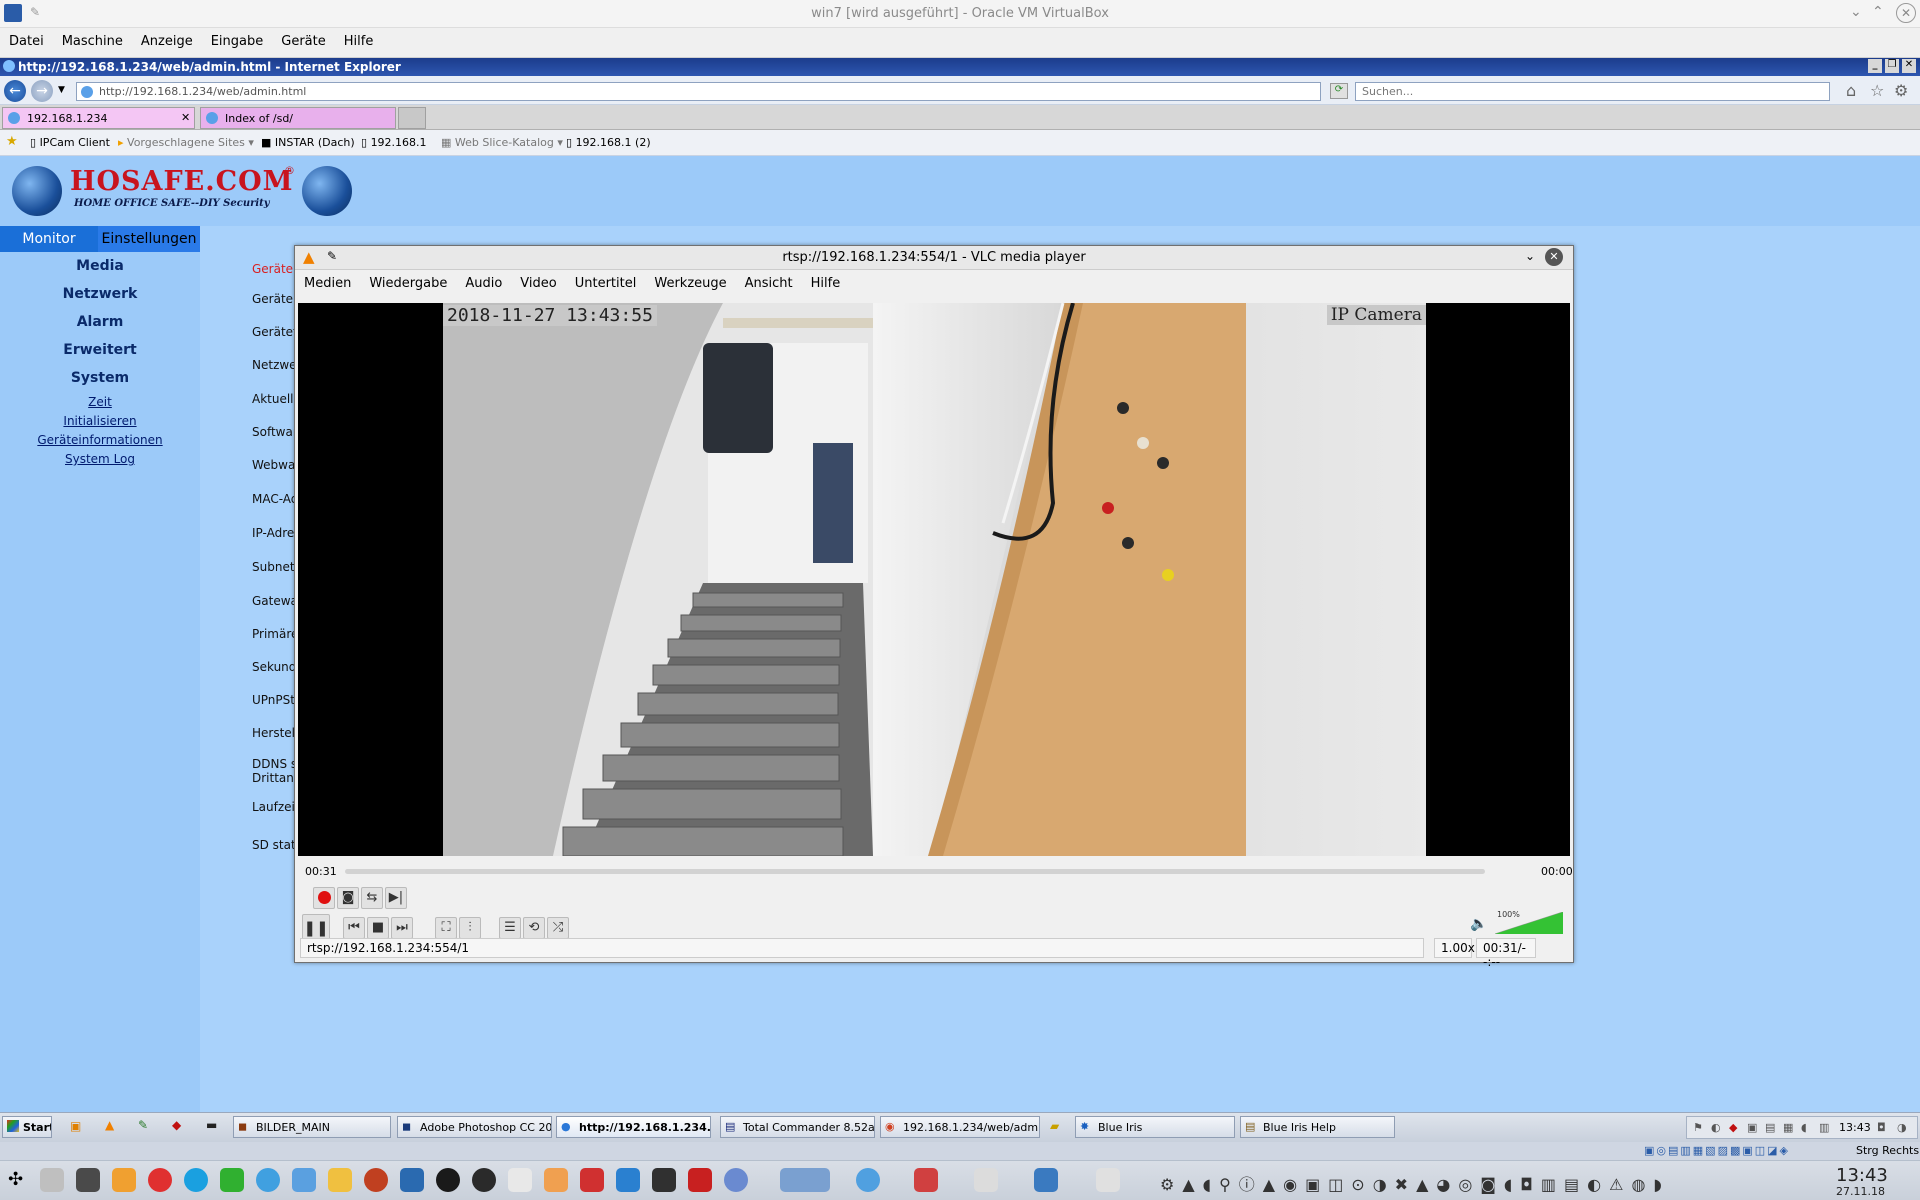 The height and width of the screenshot is (1200, 1920). Describe the element at coordinates (100, 378) in the screenshot. I see `nav-system: System` at that location.